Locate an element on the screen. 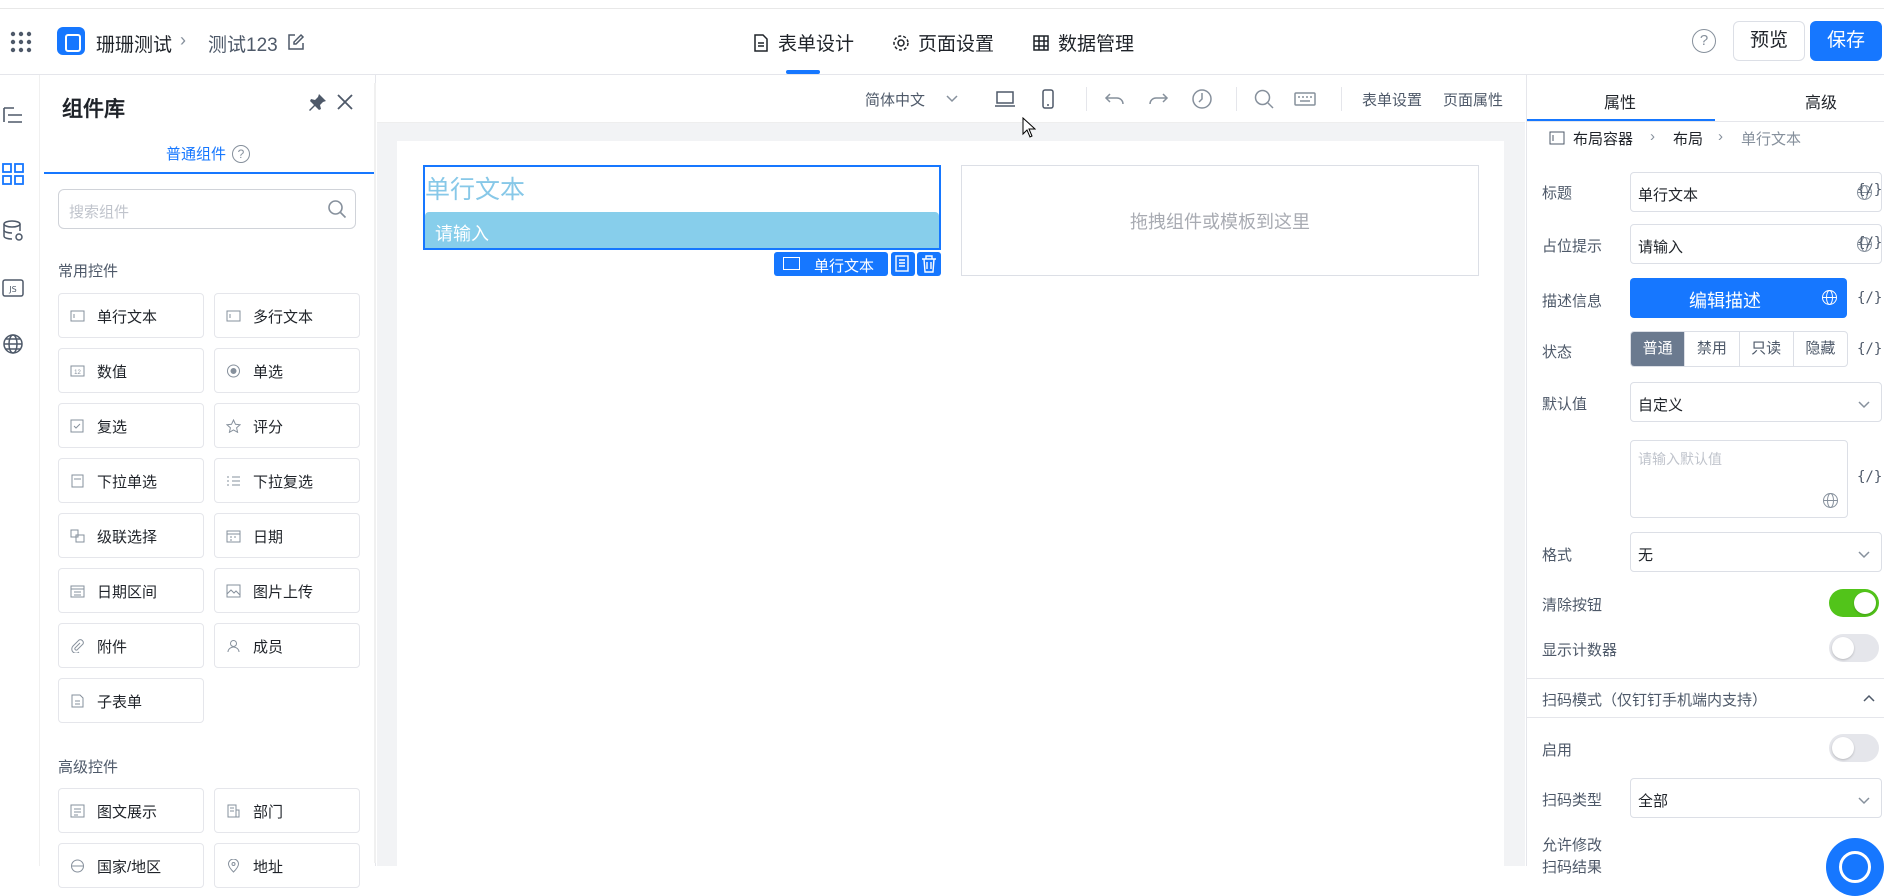  state-disabled: 禁用 is located at coordinates (1712, 349).